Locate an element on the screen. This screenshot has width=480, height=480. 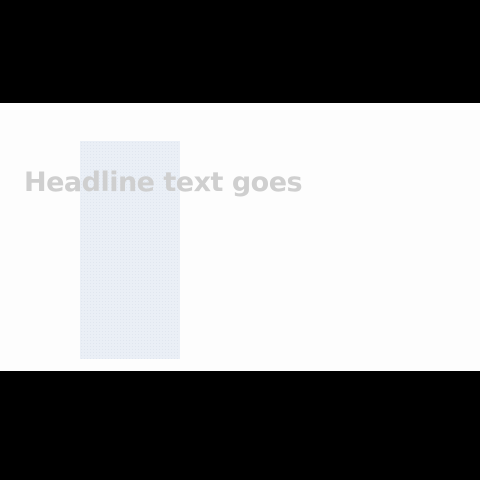
headline-text: Headline text goes is located at coordinates (163, 182).